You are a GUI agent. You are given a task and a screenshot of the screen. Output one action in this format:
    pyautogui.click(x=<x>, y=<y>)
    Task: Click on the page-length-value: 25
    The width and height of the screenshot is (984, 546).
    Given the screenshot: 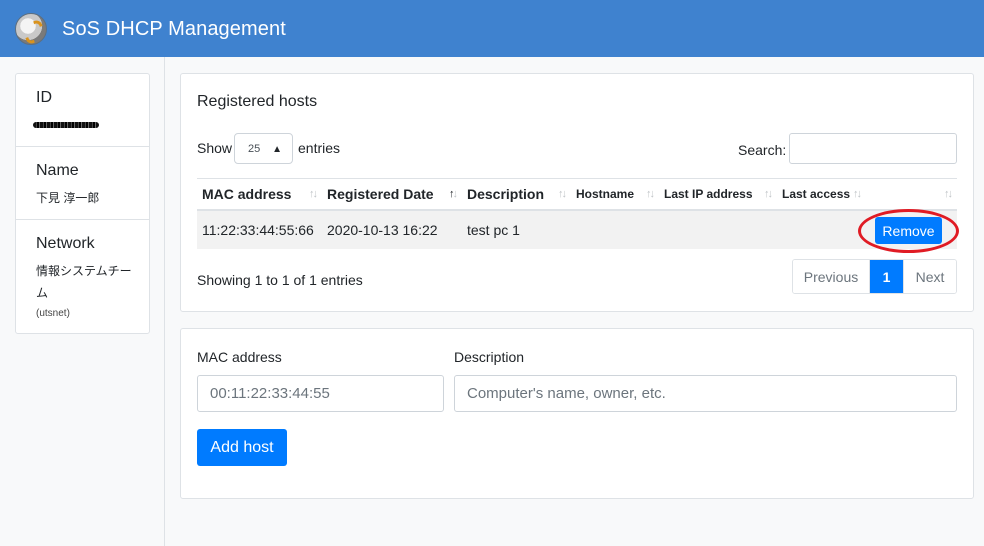 What is the action you would take?
    pyautogui.click(x=254, y=149)
    